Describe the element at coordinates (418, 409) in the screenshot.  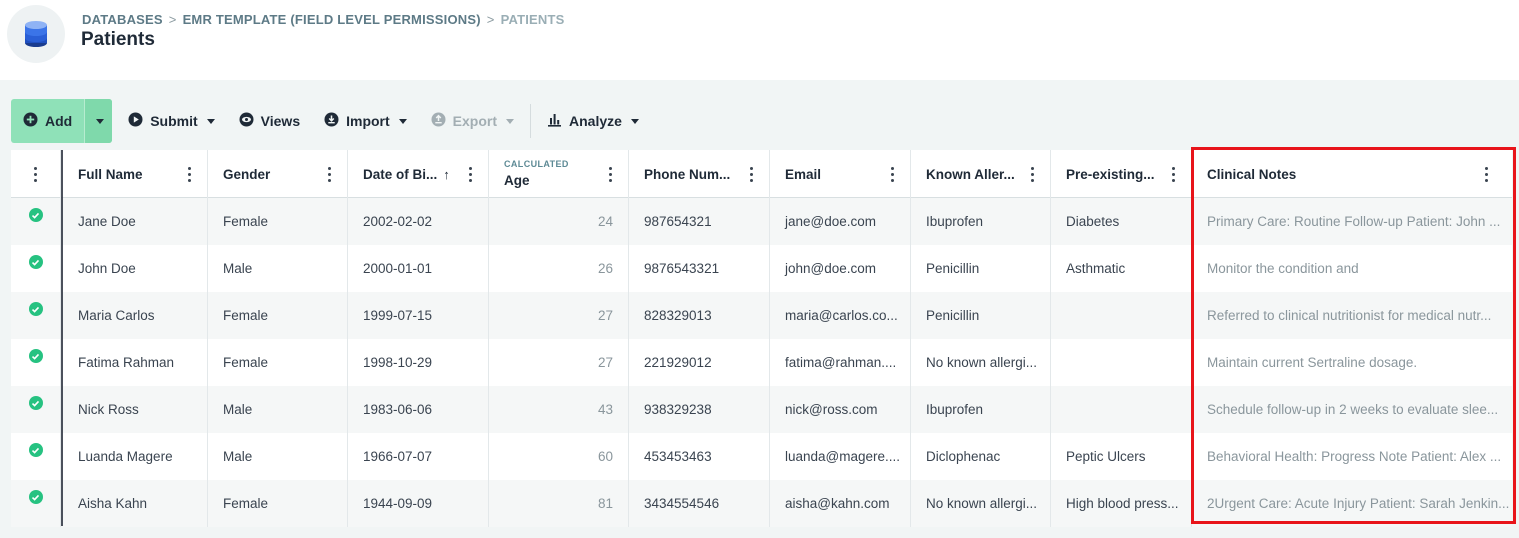
I see `cell-date-of-birth: 1983-06-06` at that location.